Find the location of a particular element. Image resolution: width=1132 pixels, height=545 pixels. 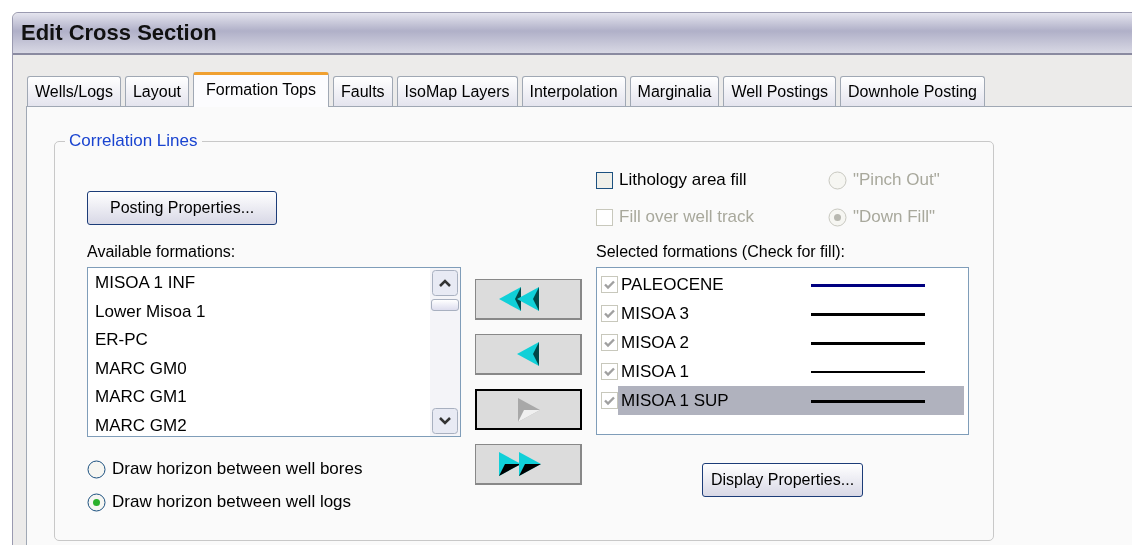

list-item: ER-PC is located at coordinates (259, 340).